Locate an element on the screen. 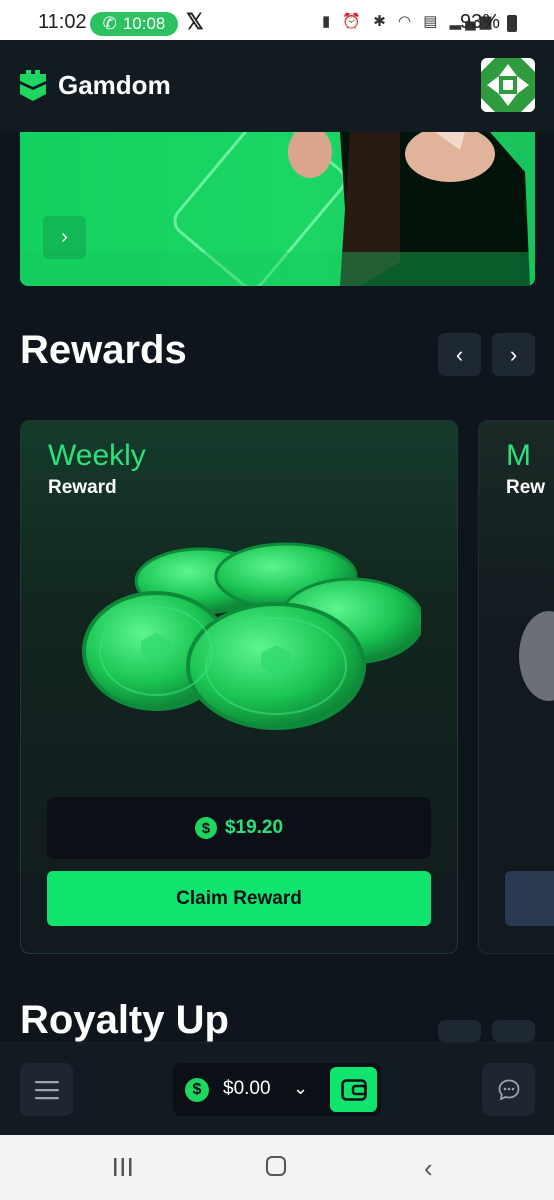 The width and height of the screenshot is (554, 1200). royalty-title: Royalty Up is located at coordinates (124, 1020).